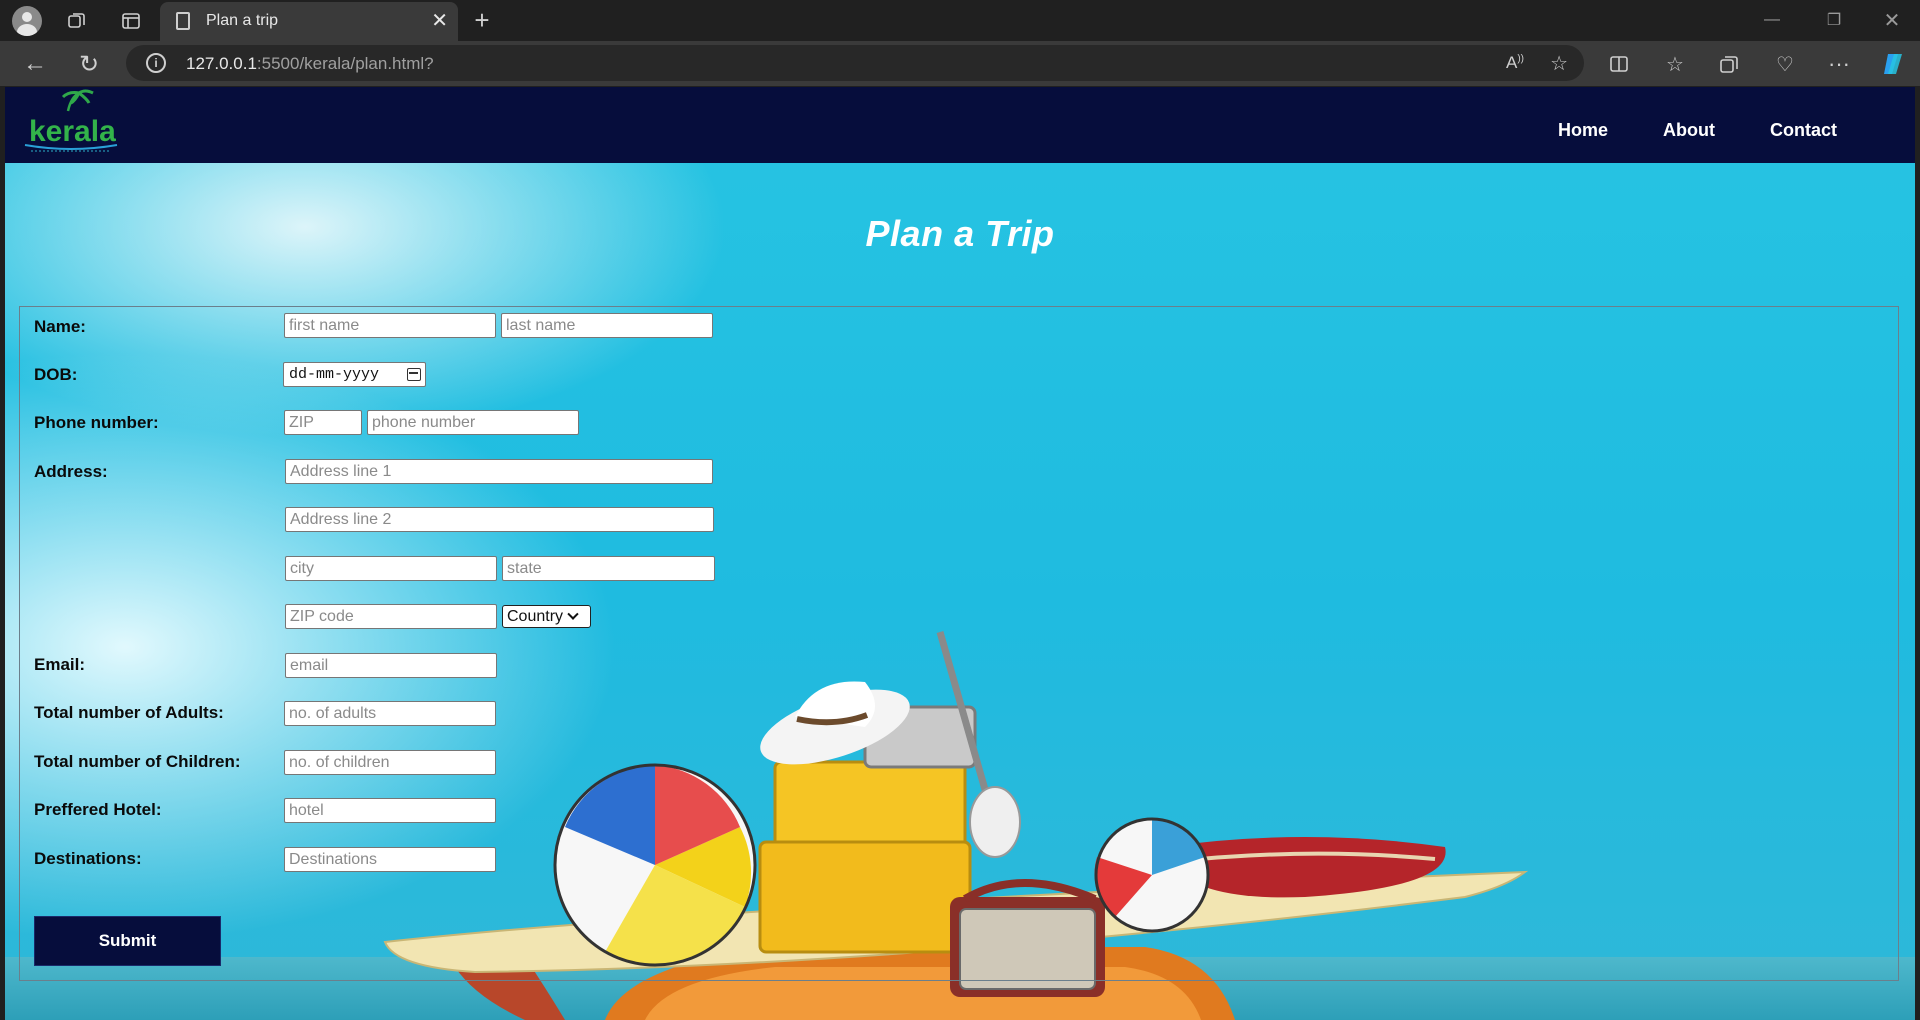  I want to click on page-title: Plan a Trip, so click(960, 233).